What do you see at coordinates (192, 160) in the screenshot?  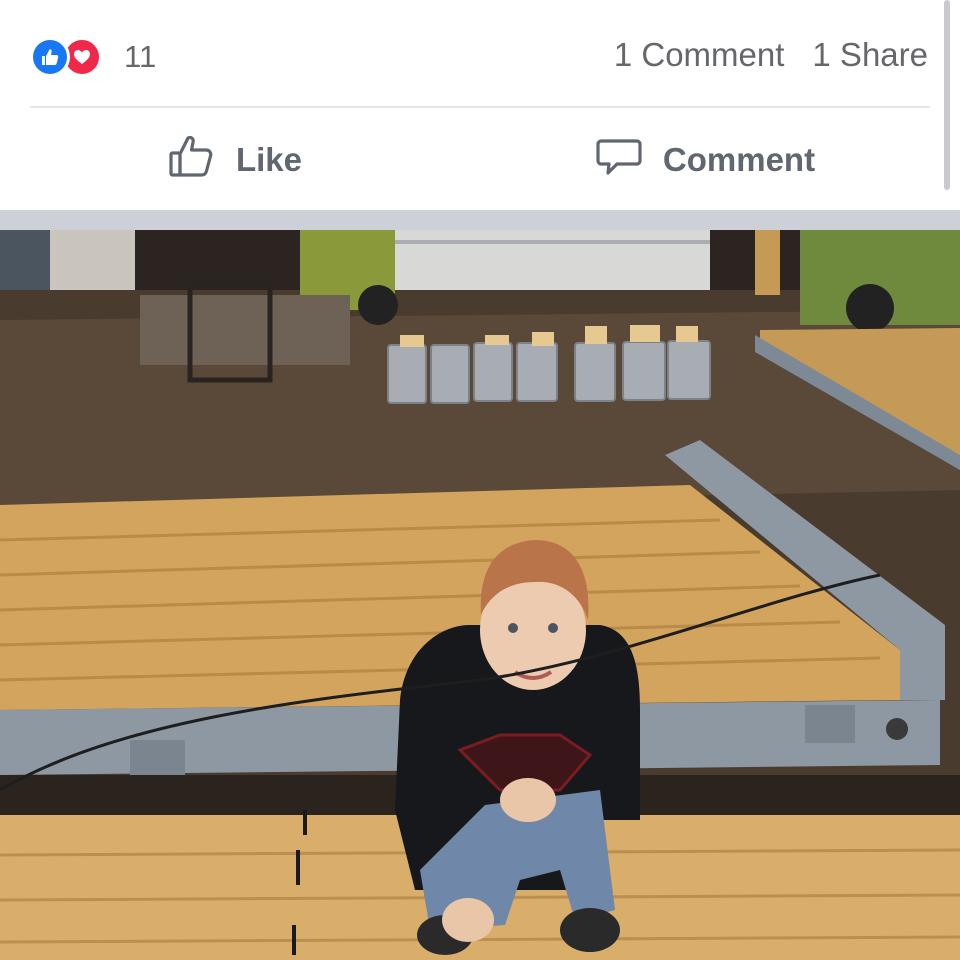 I see `thumbs-up-icon` at bounding box center [192, 160].